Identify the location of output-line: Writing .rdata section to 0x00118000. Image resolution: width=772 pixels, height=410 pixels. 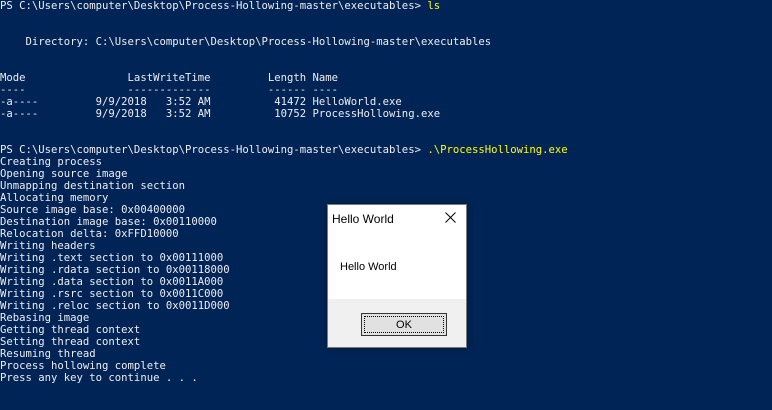
(115, 270).